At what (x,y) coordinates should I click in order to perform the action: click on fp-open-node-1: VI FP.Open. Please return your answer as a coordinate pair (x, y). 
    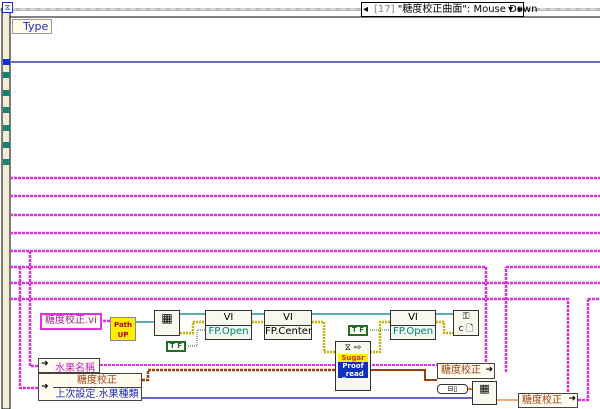
    Looking at the image, I should click on (228, 325).